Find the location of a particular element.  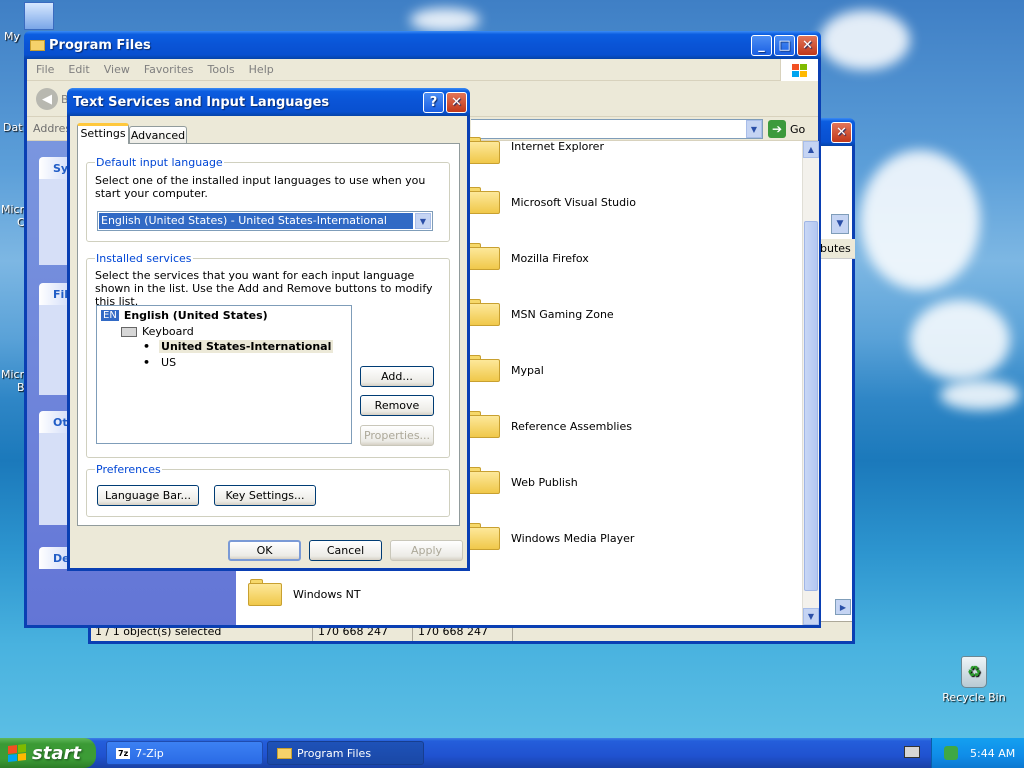

recycle-bin-icon: ♻ is located at coordinates (974, 672).